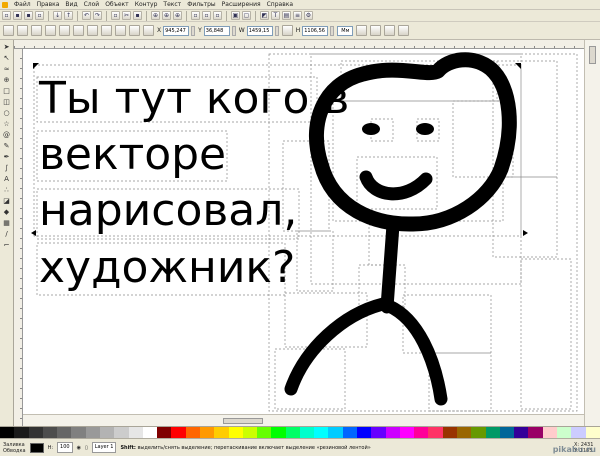 This screenshot has width=600, height=456. I want to click on lock-ratio-icon, so click(287, 30).